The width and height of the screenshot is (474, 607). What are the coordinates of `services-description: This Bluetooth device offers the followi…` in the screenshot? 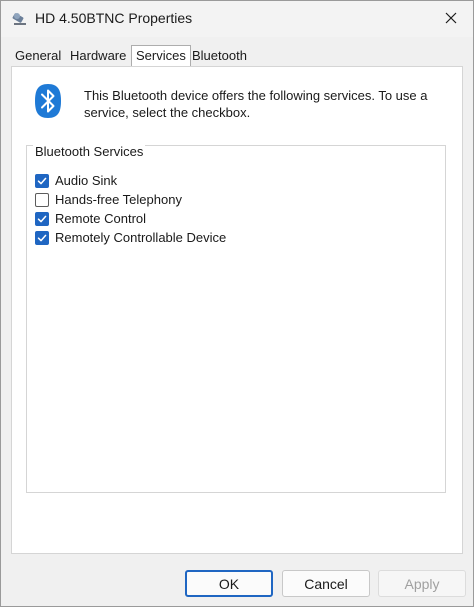 It's located at (256, 104).